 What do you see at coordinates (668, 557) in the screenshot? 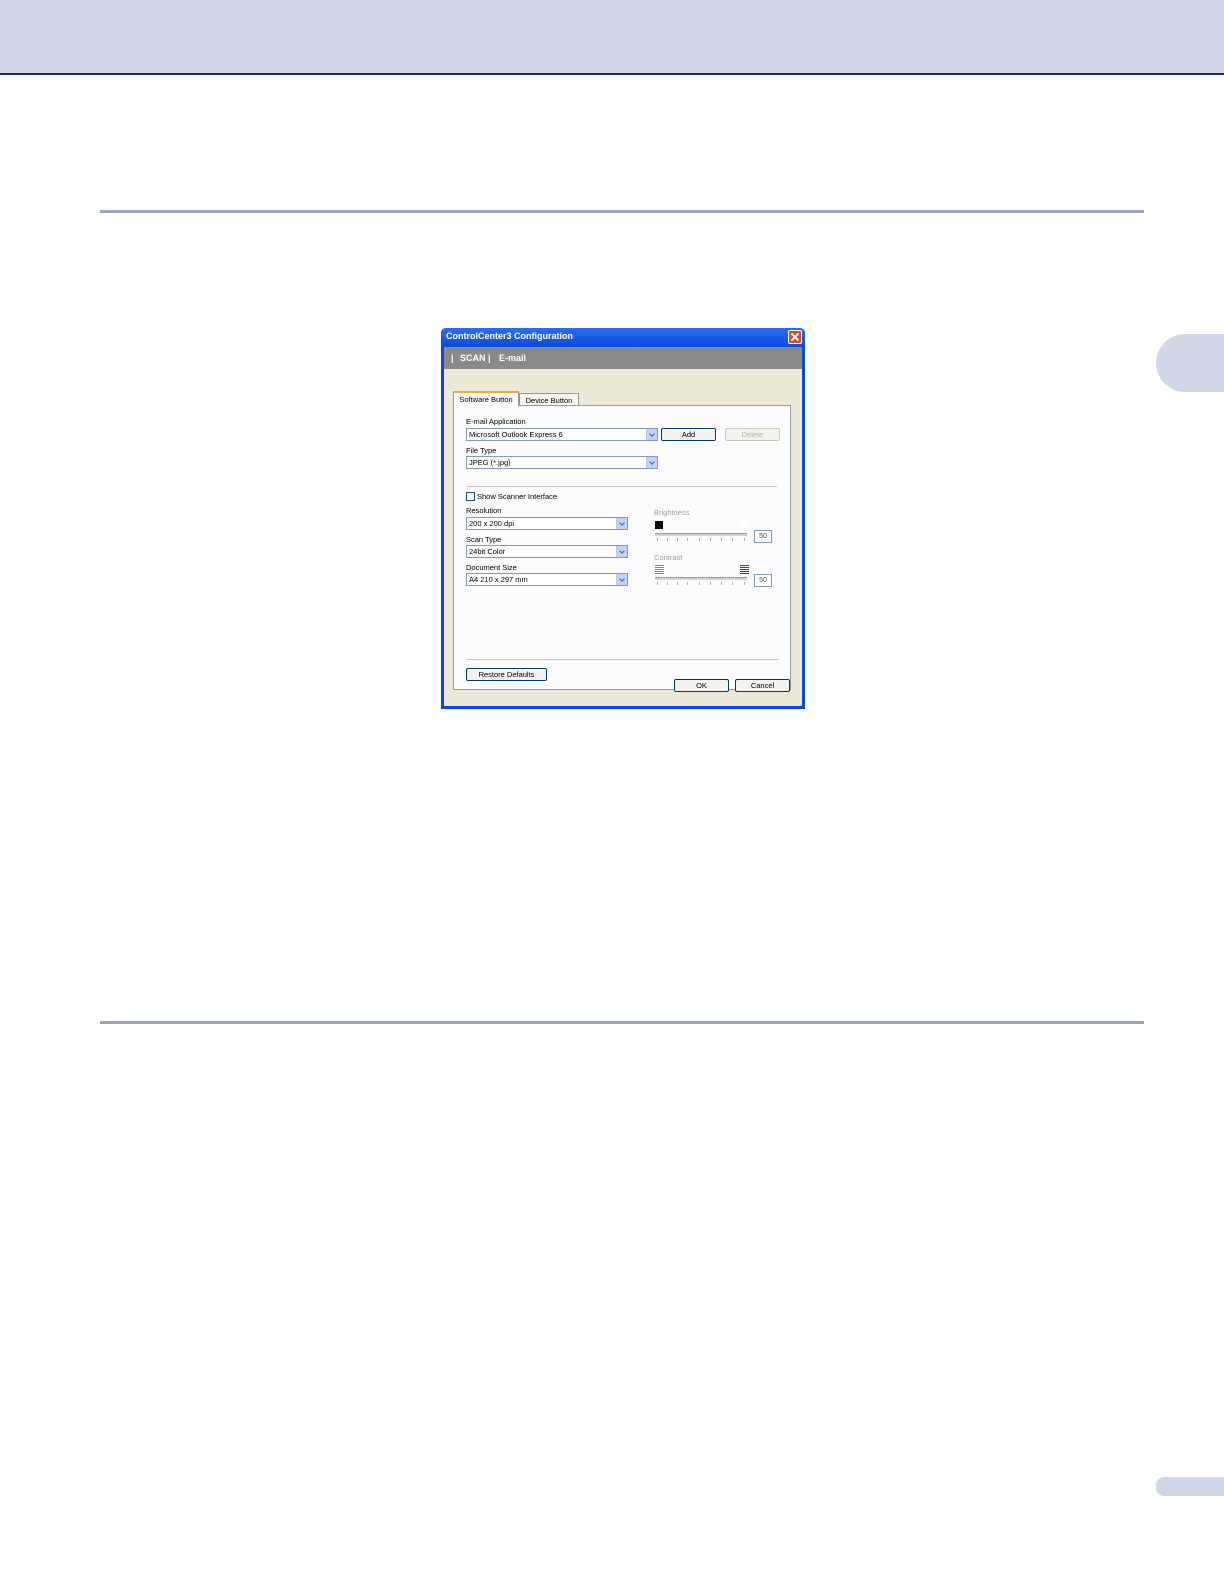
I see `contrast-label: Contrast` at bounding box center [668, 557].